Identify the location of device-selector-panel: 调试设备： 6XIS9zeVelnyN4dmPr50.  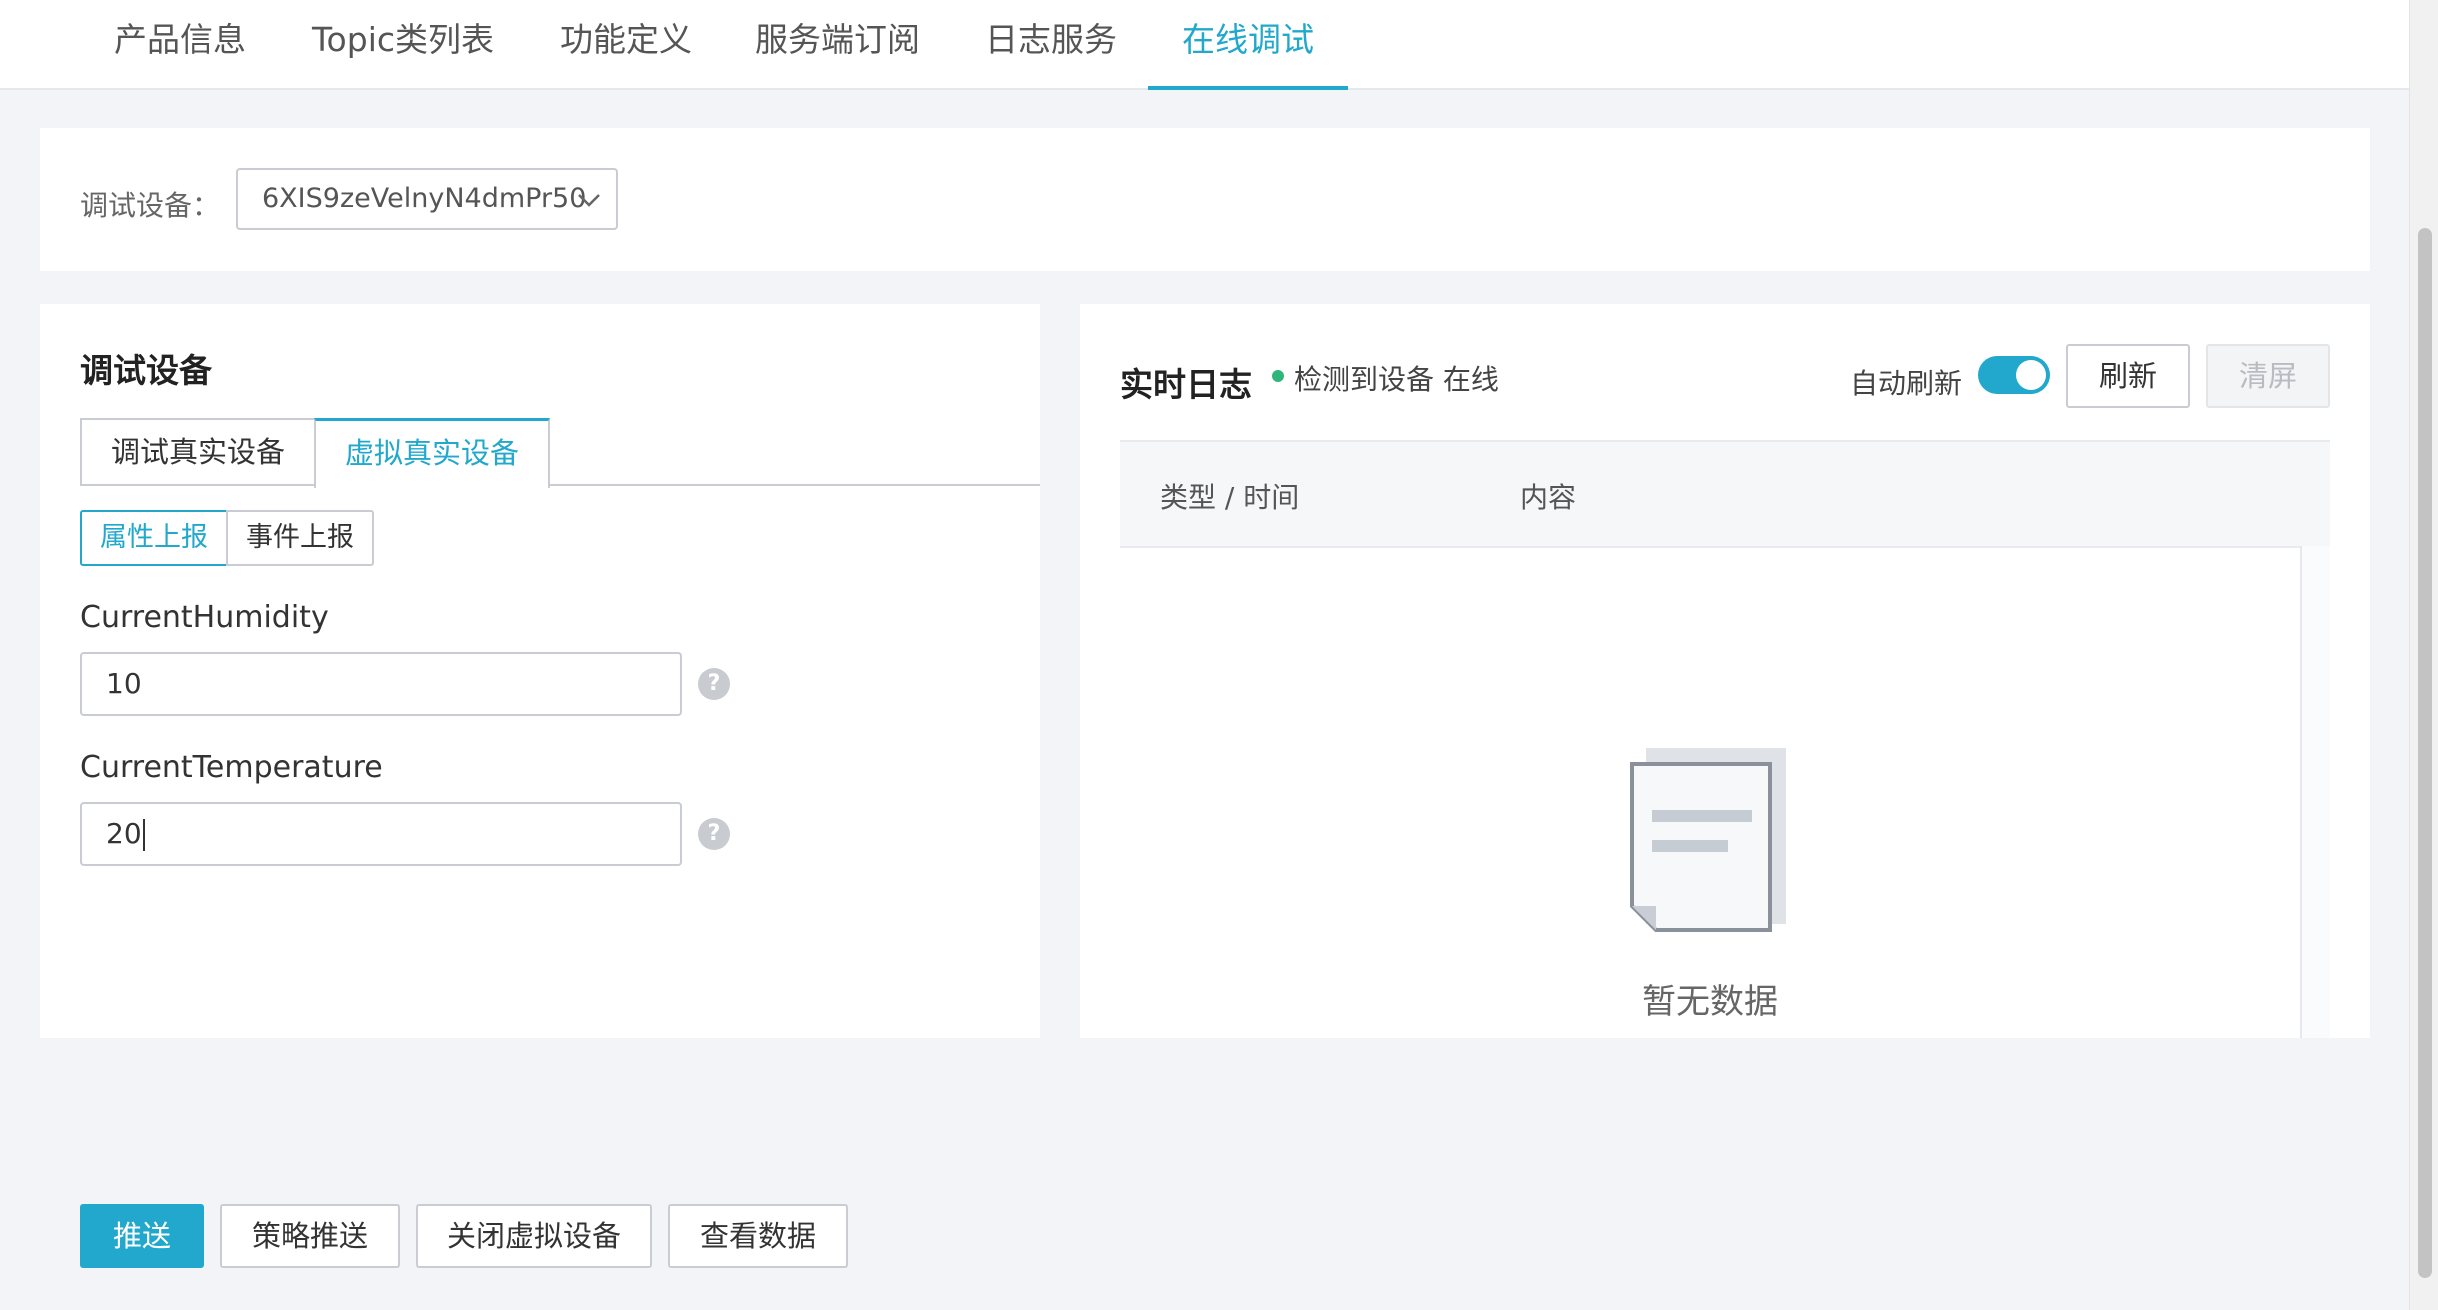
(1205, 199).